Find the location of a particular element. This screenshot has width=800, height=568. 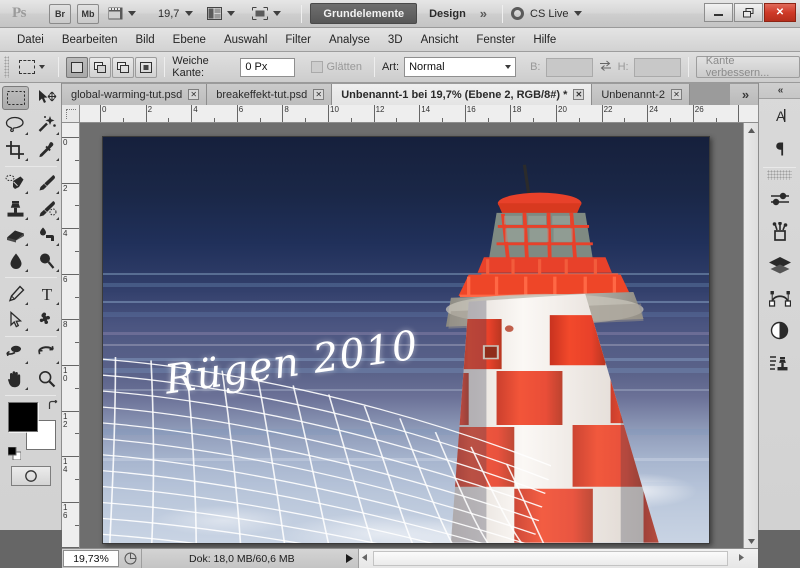

tool-custom-shape is located at coordinates (46, 320).